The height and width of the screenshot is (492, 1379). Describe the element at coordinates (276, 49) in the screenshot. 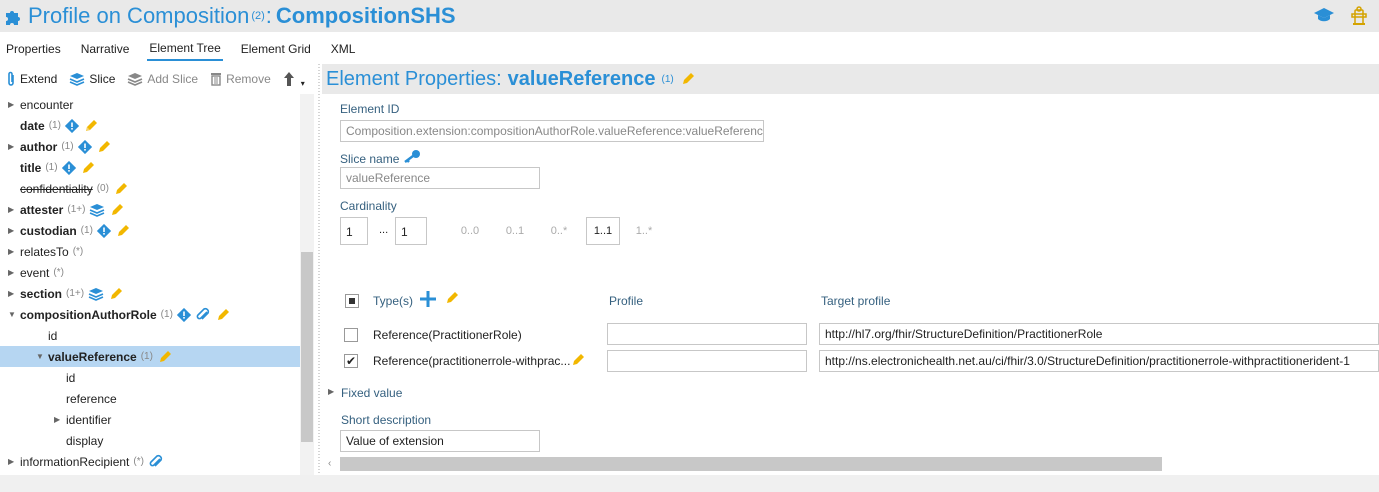

I see `tab-element-grid: Element Grid` at that location.